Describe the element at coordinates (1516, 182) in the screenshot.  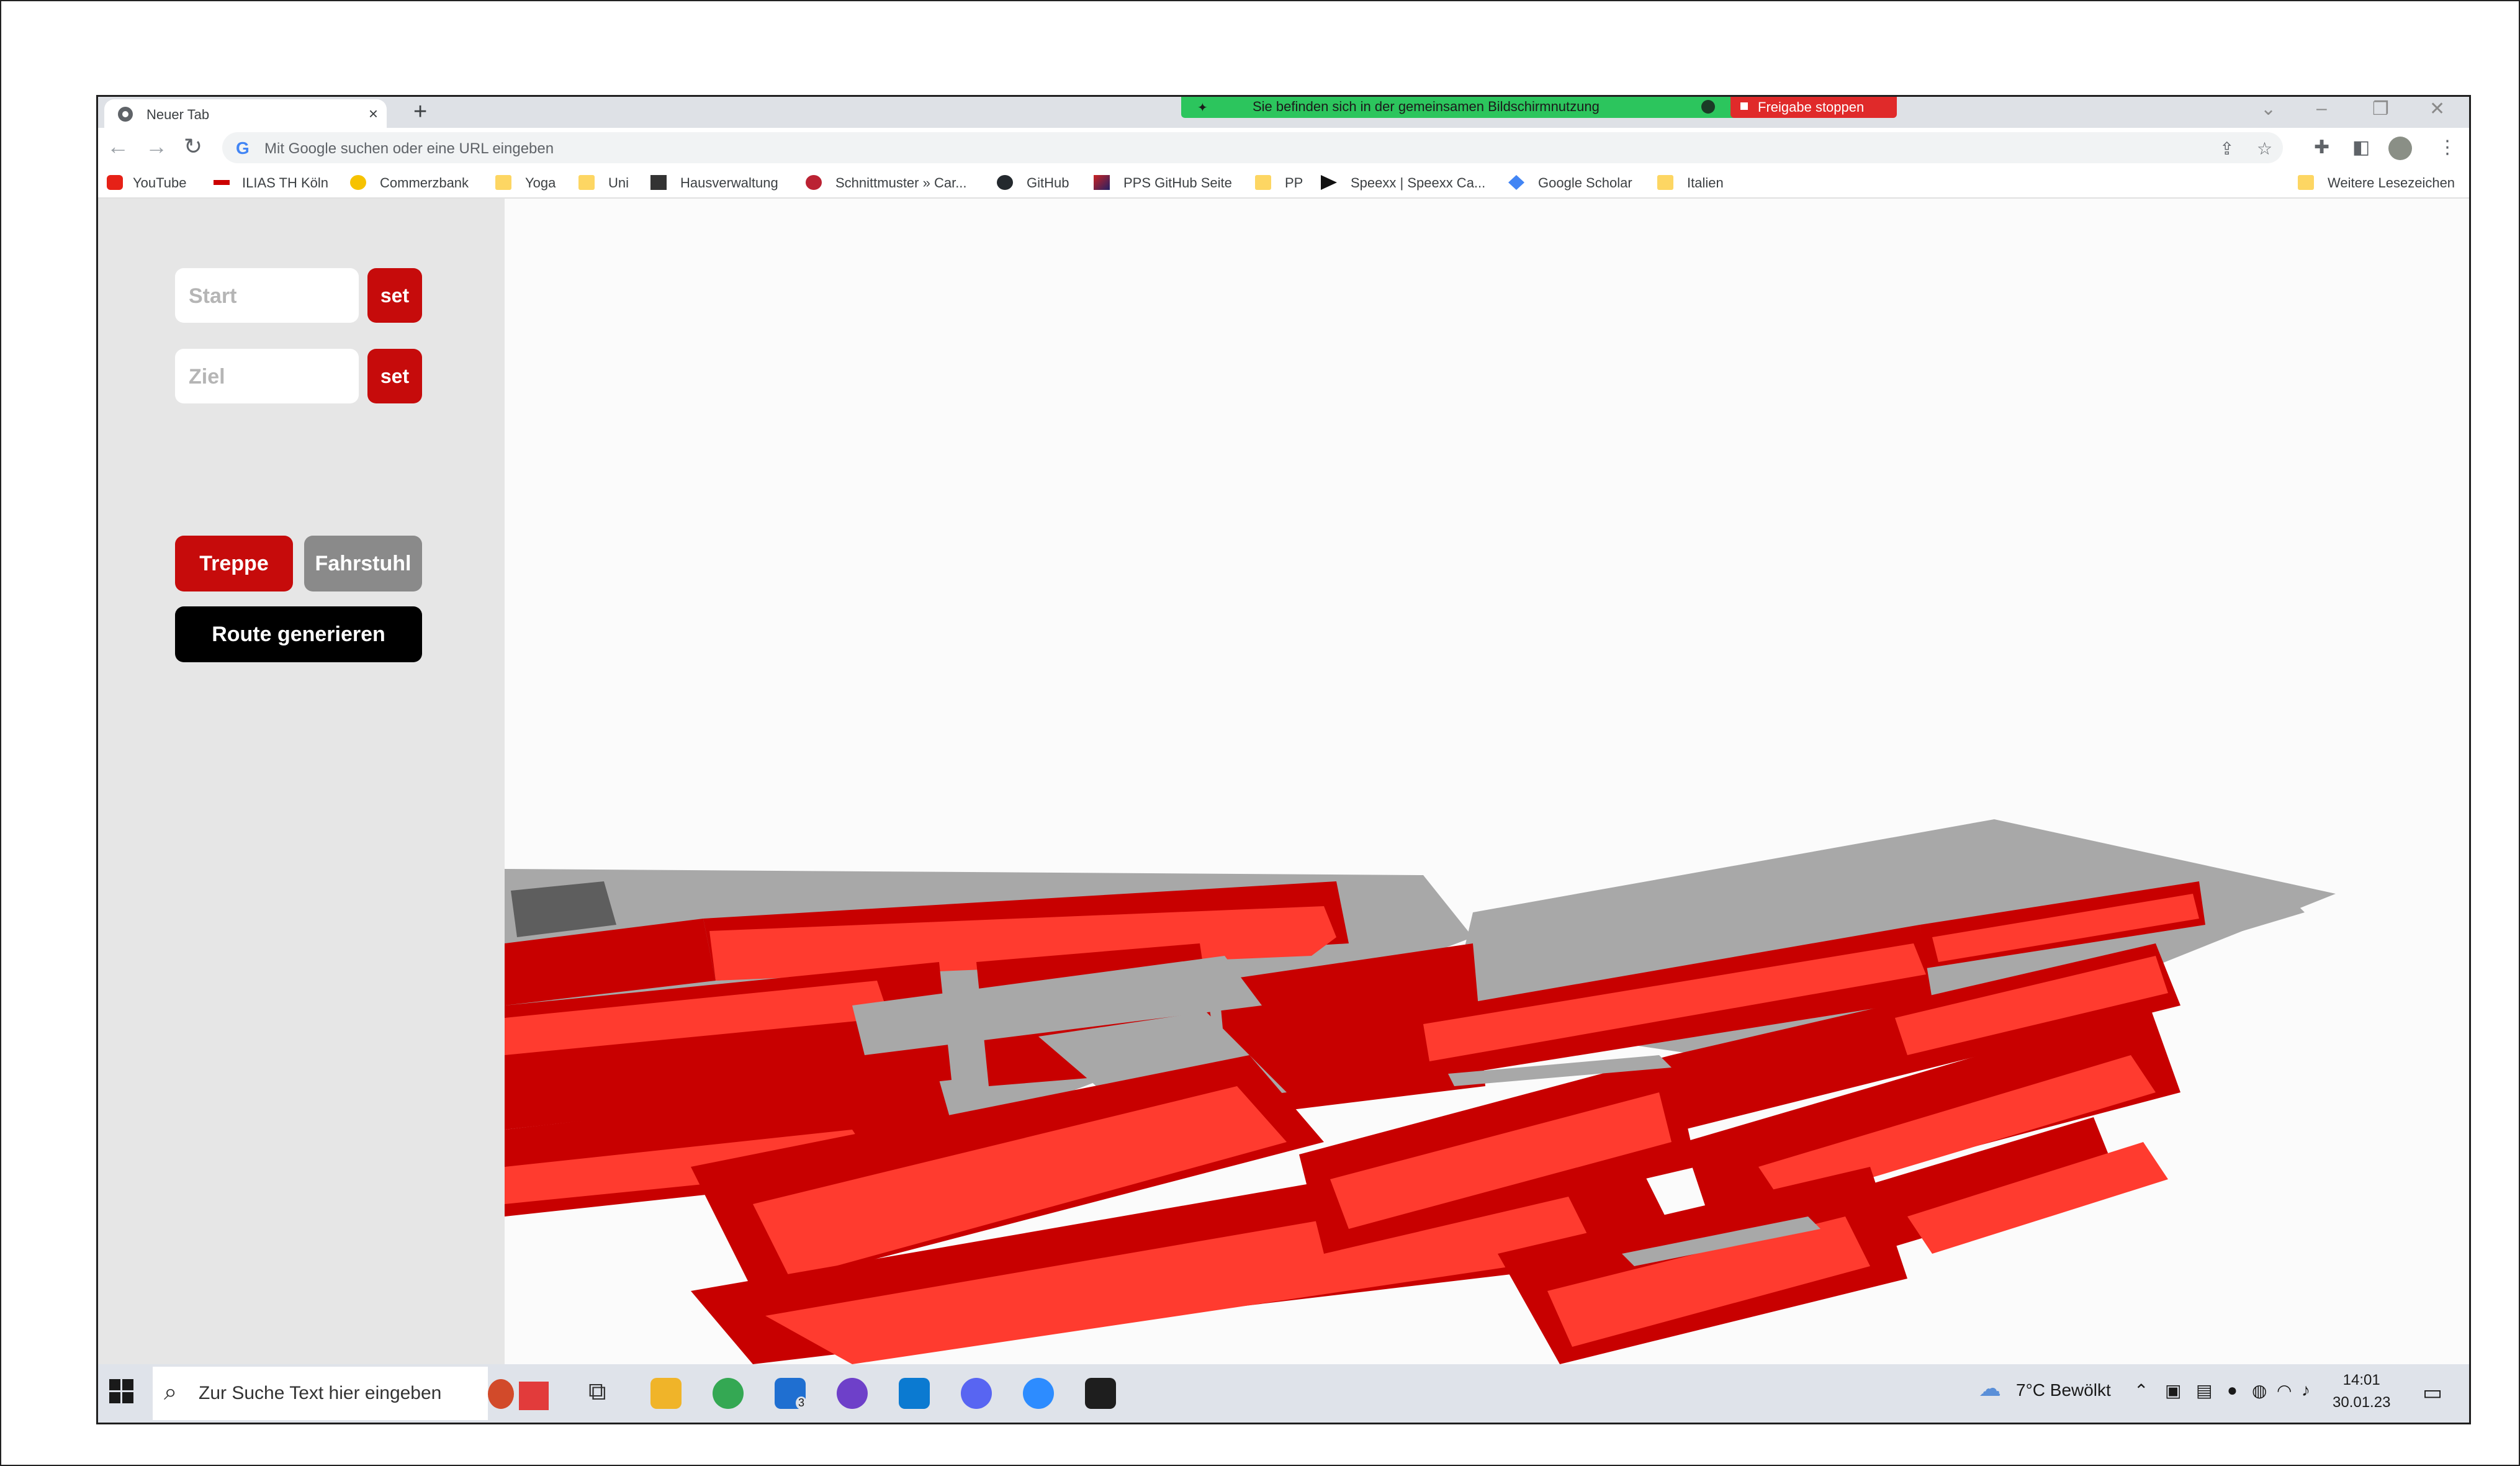
I see `scholar-icon` at that location.